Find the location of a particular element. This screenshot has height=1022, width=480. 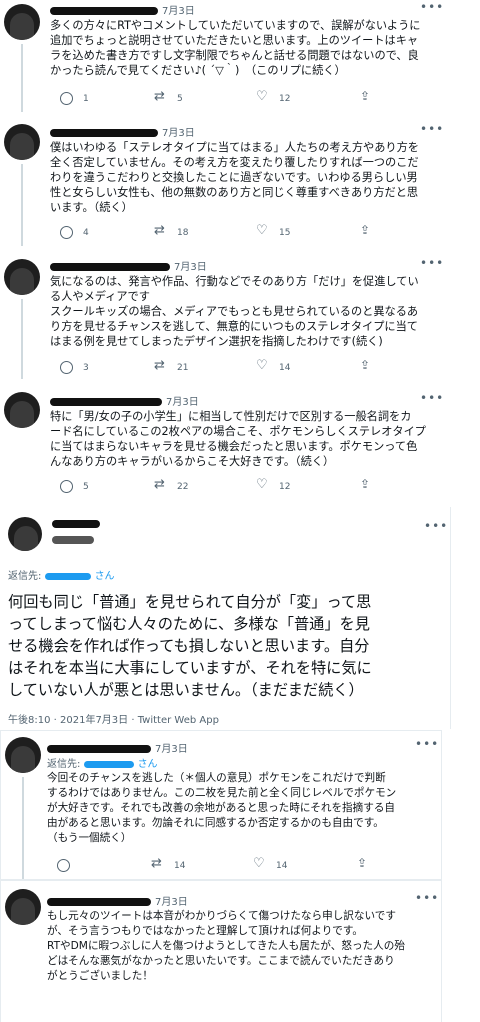

tweet-actions: 5 22 12 is located at coordinates (245, 485).